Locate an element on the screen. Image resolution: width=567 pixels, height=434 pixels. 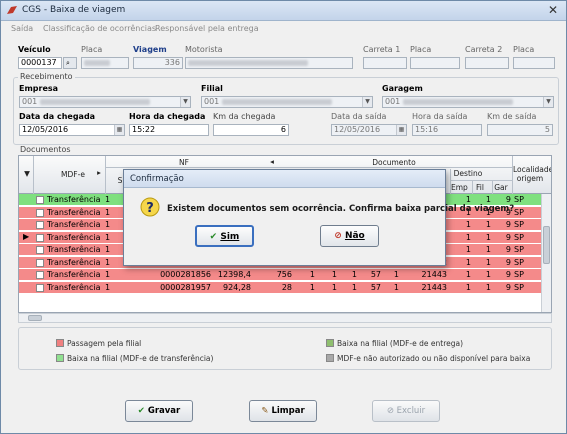
title-bar: CGS - Baixa de viagem ✕ is located at coordinates (283, 11).